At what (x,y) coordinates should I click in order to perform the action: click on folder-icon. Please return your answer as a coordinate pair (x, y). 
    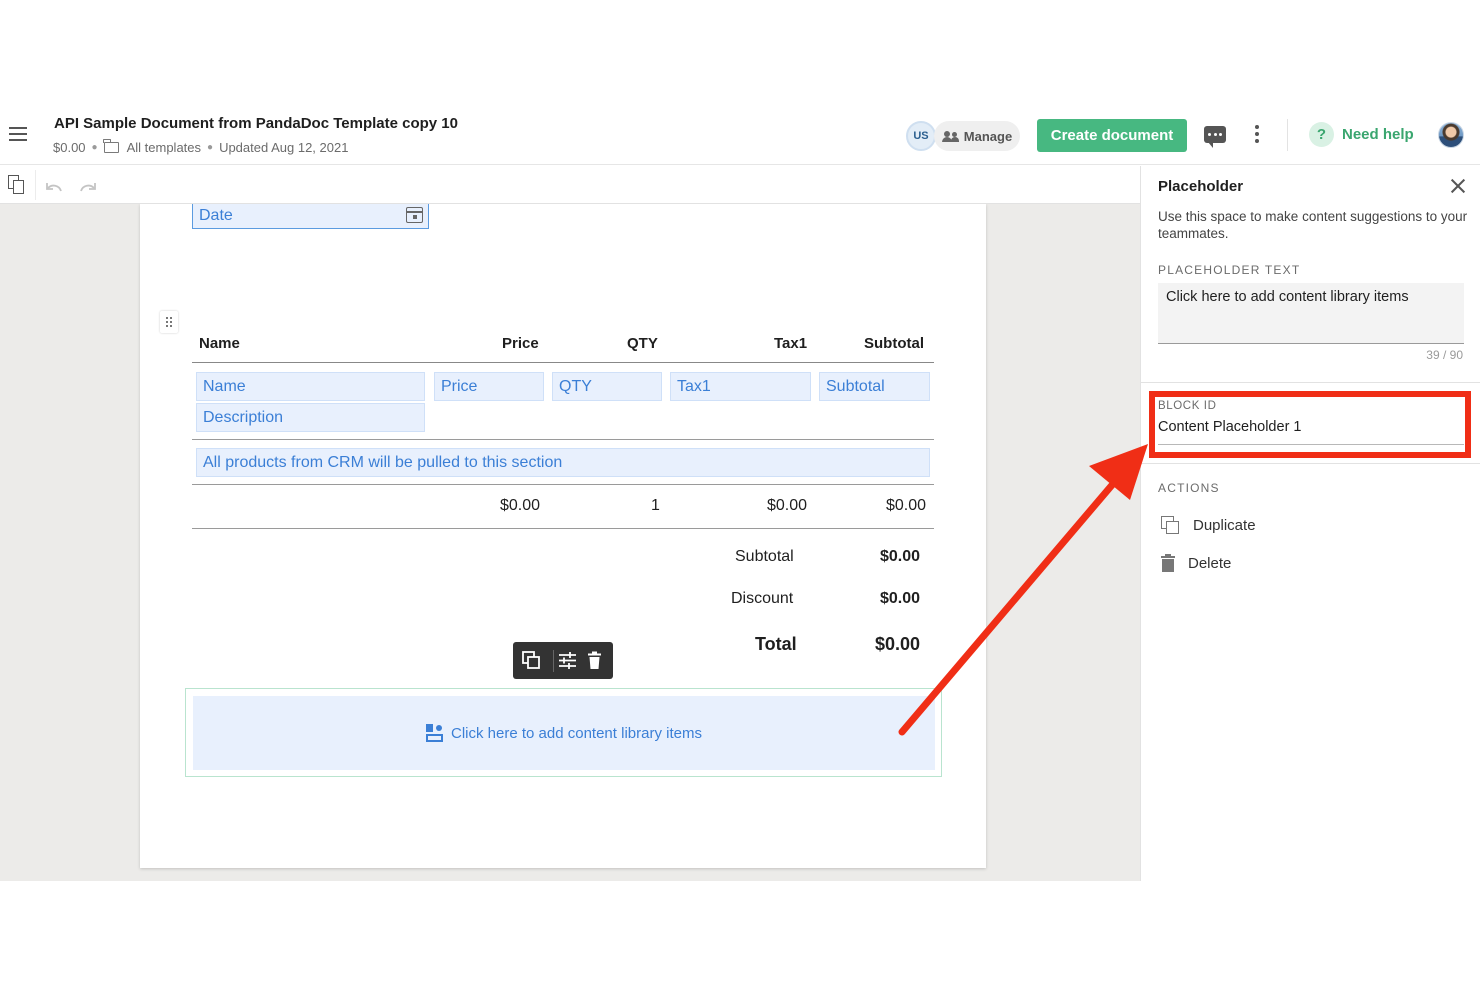
    Looking at the image, I should click on (111, 146).